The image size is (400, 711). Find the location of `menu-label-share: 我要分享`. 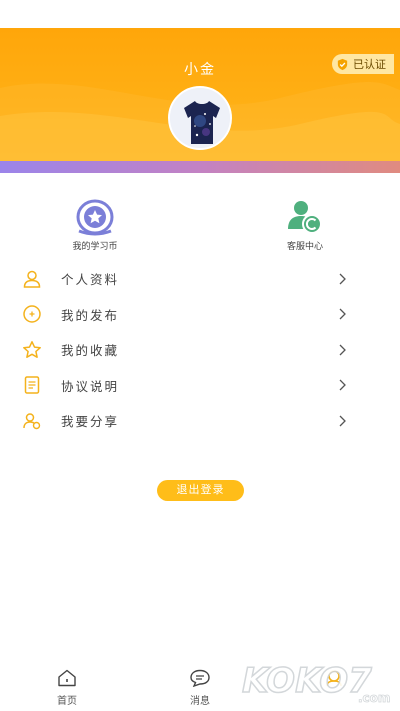

menu-label-share: 我要分享 is located at coordinates (90, 422).